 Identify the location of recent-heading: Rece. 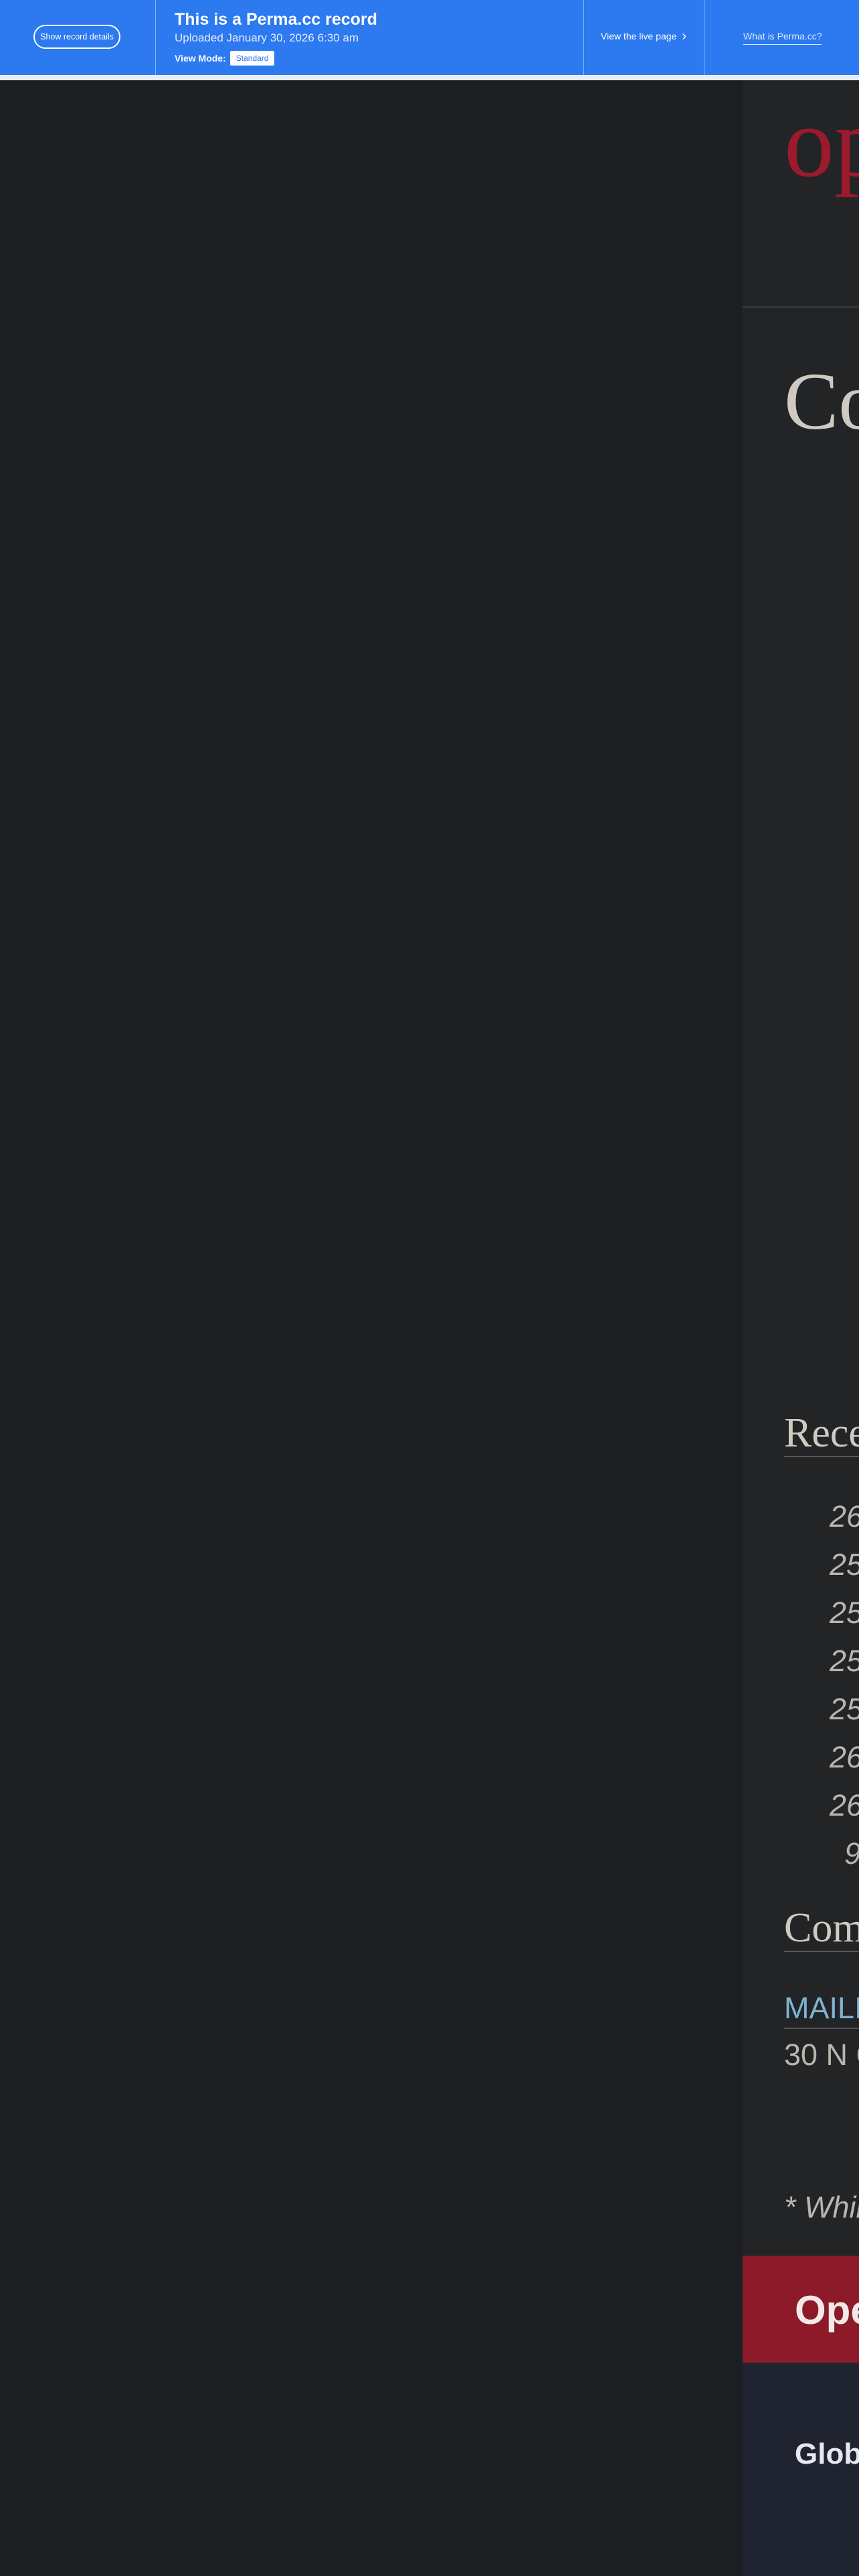
(821, 1433).